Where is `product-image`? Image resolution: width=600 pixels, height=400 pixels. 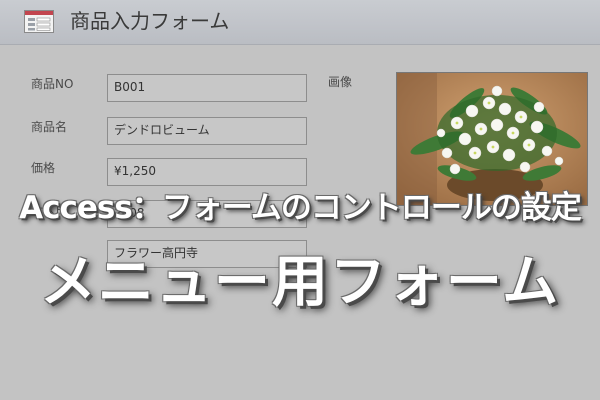
product-image is located at coordinates (492, 139).